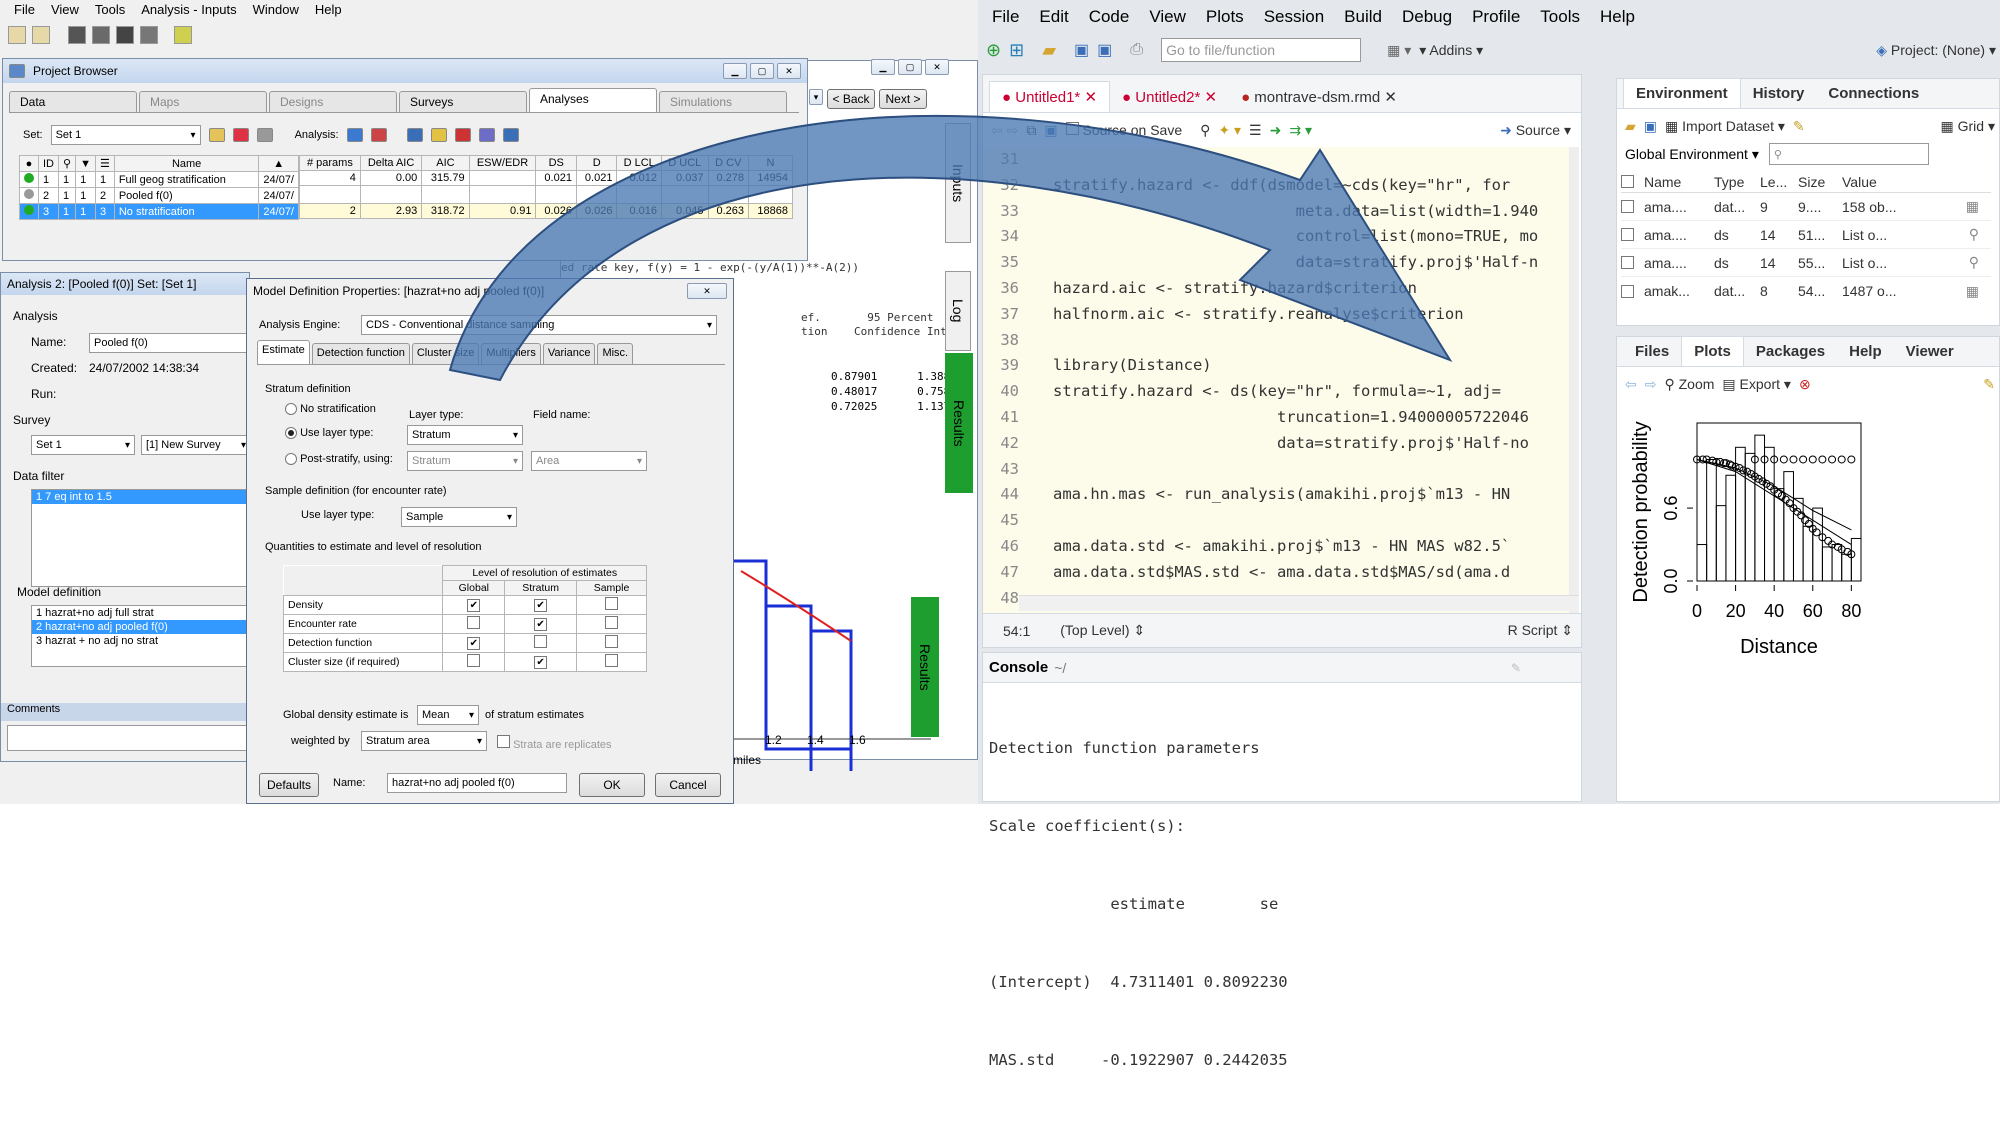 The image size is (2000, 1125). I want to click on table-row: 1 1 1 1 Full geog stratification 24/07/, so click(159, 179).